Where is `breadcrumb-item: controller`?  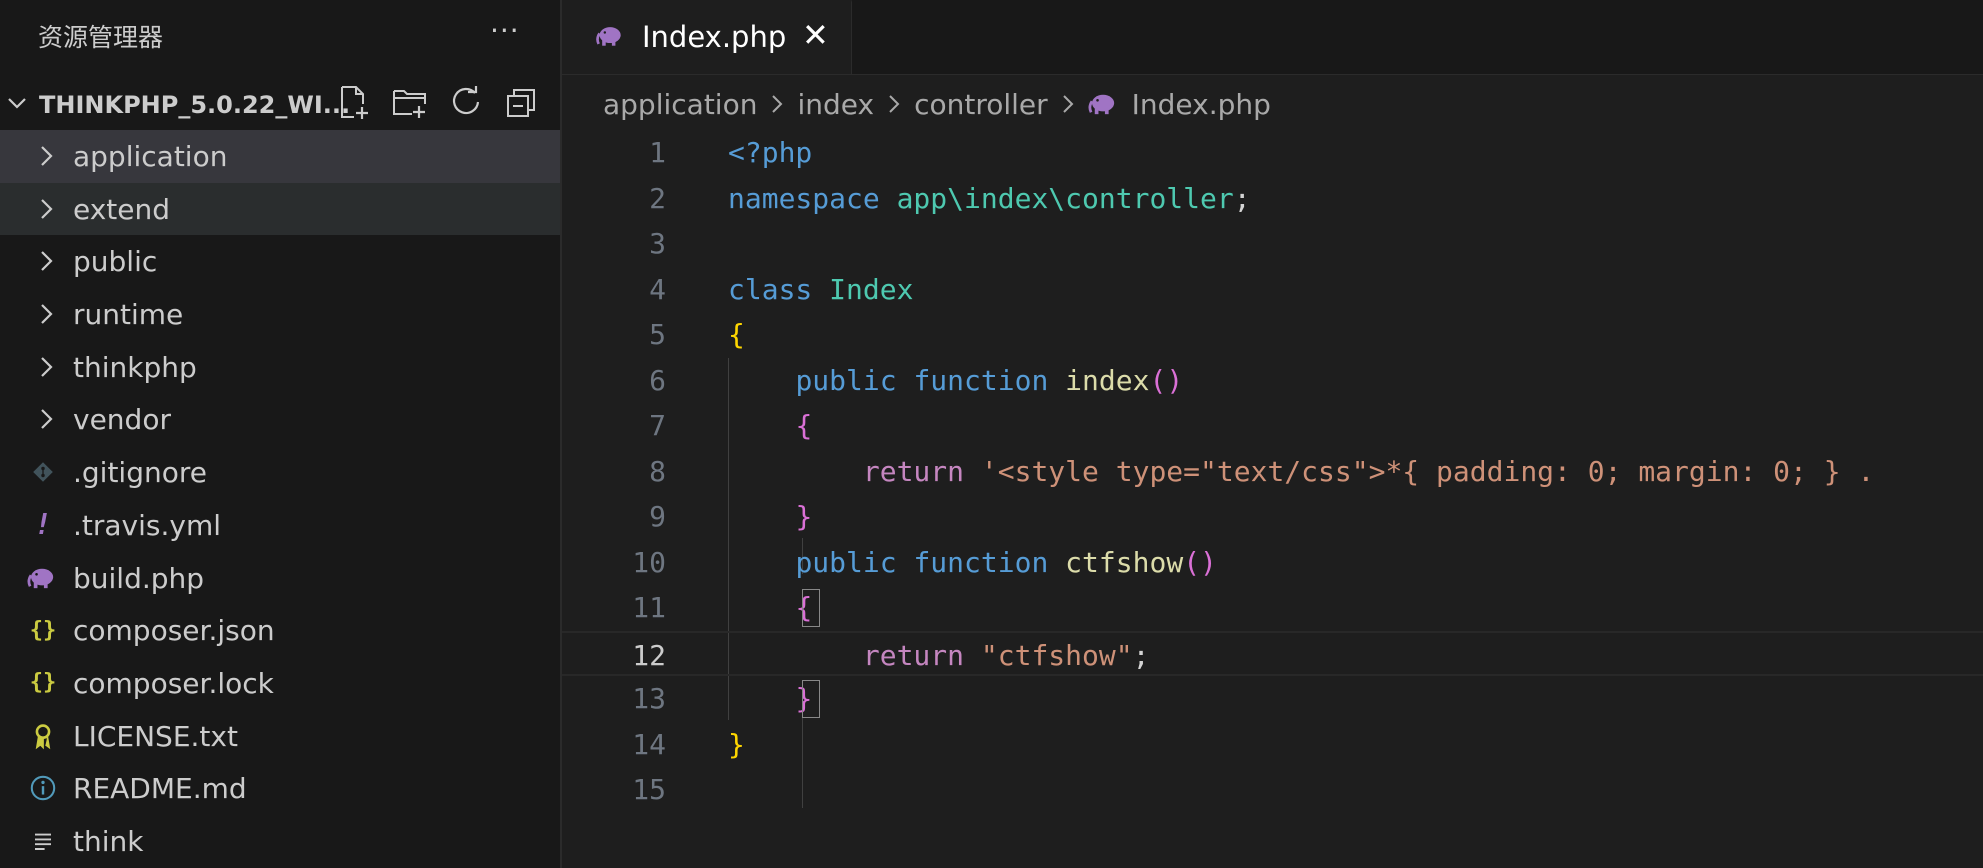
breadcrumb-item: controller is located at coordinates (981, 104).